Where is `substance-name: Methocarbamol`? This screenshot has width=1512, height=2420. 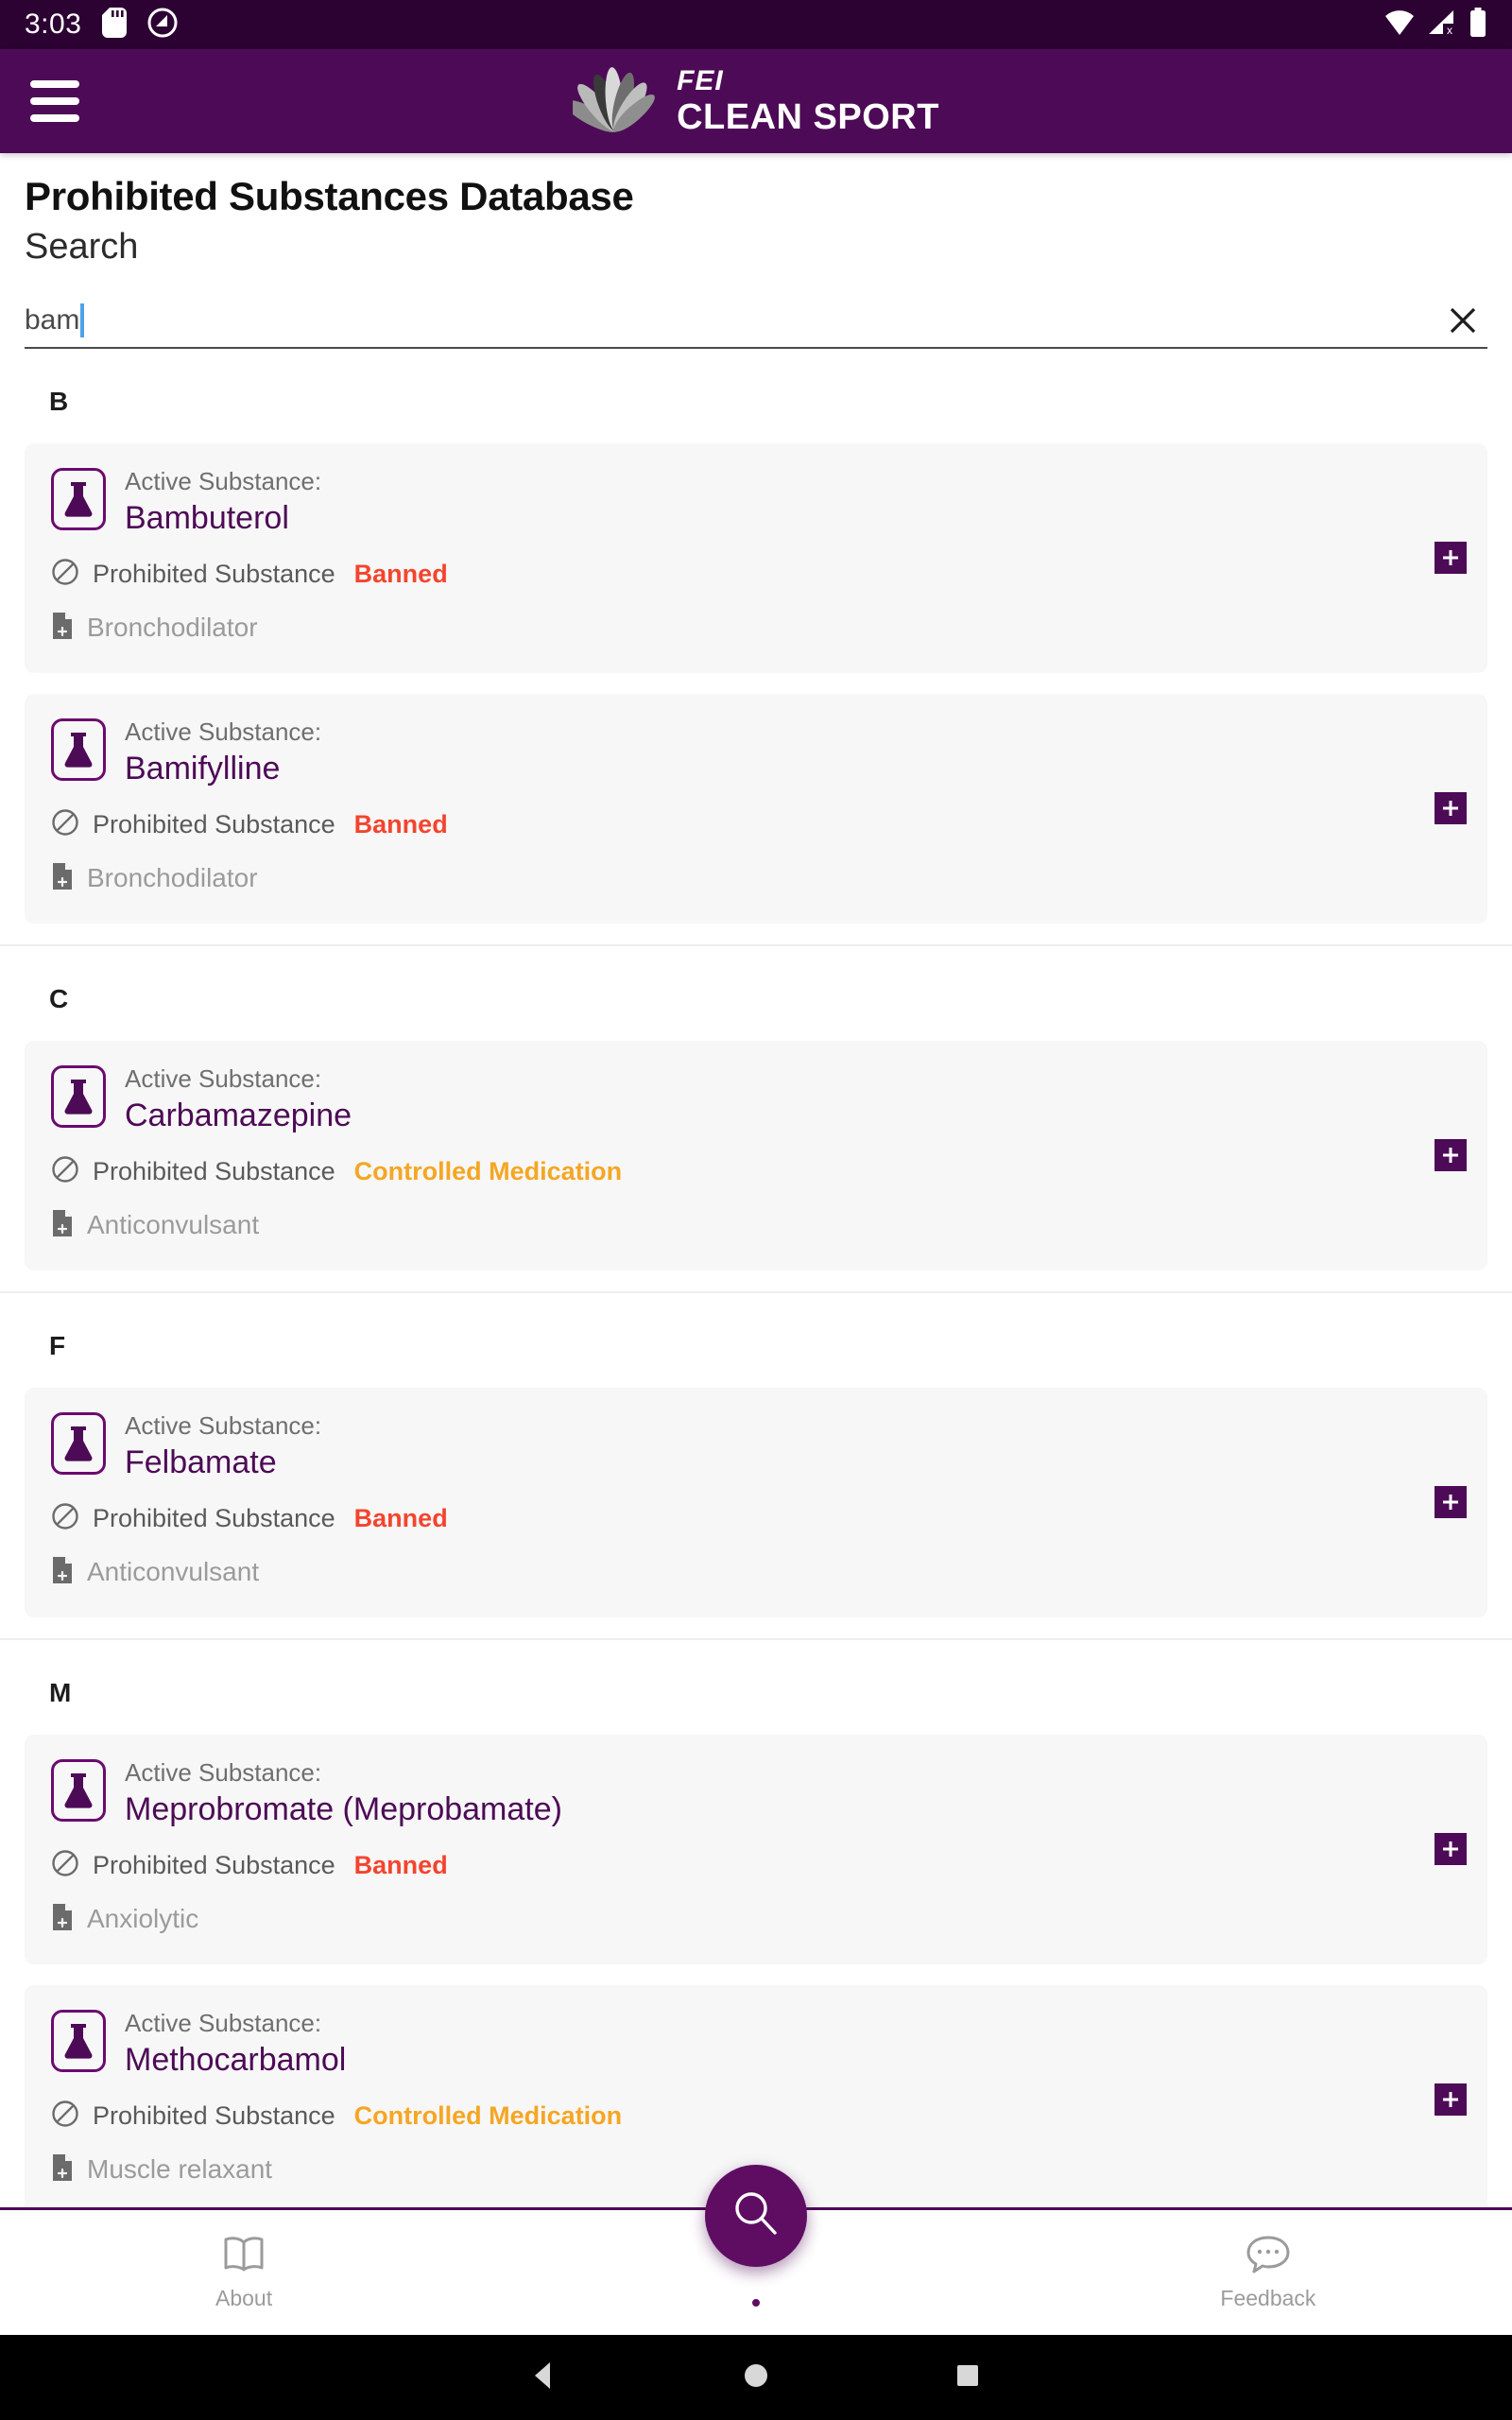
substance-name: Methocarbamol is located at coordinates (236, 2059).